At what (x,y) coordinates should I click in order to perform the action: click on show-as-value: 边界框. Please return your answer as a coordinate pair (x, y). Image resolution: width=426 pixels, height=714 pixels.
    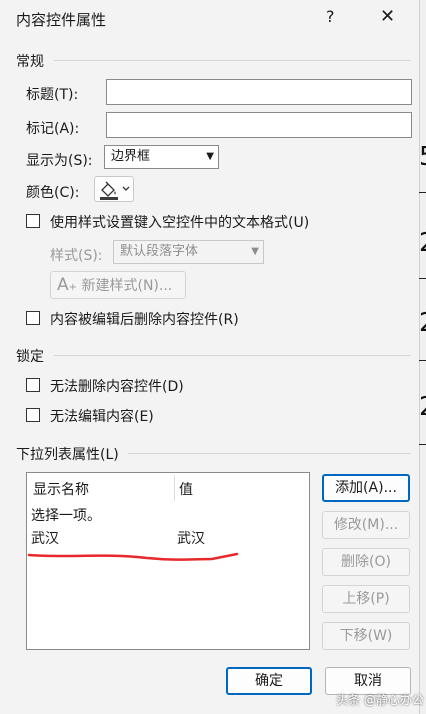
    Looking at the image, I should click on (131, 156).